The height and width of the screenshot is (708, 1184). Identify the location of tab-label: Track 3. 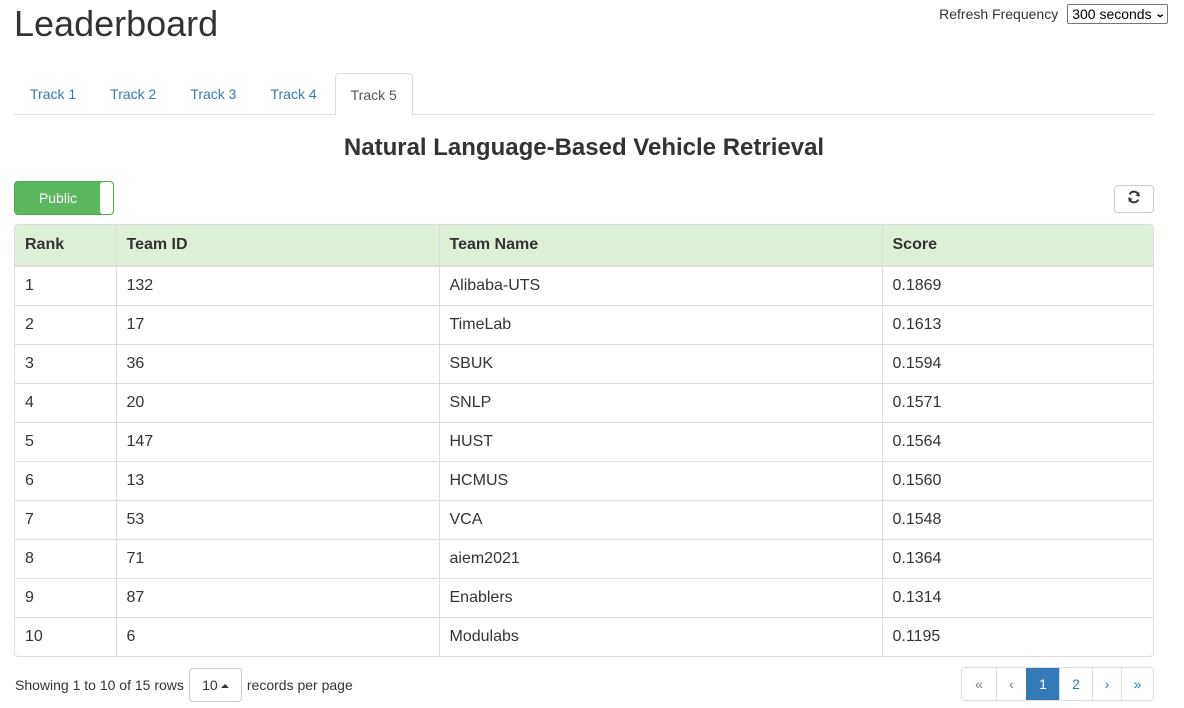
(213, 94).